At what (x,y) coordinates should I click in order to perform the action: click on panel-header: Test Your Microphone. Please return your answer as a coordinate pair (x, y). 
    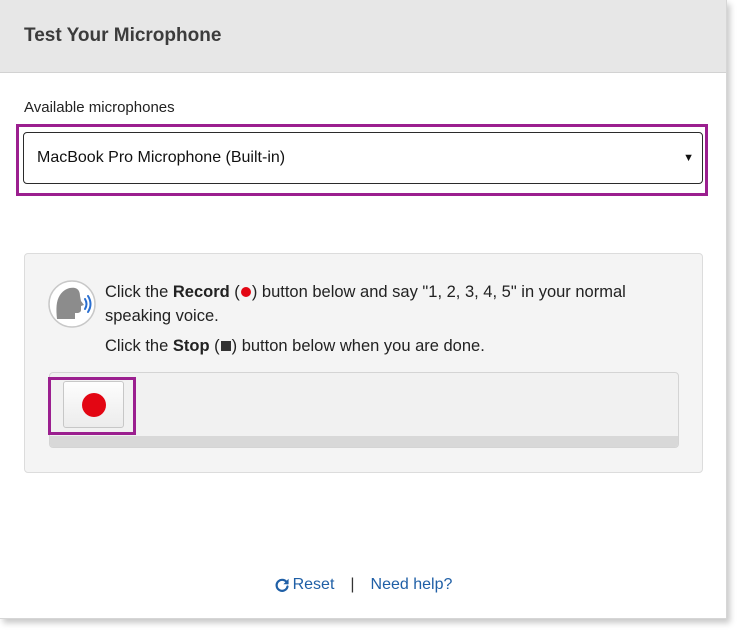
    Looking at the image, I should click on (363, 36).